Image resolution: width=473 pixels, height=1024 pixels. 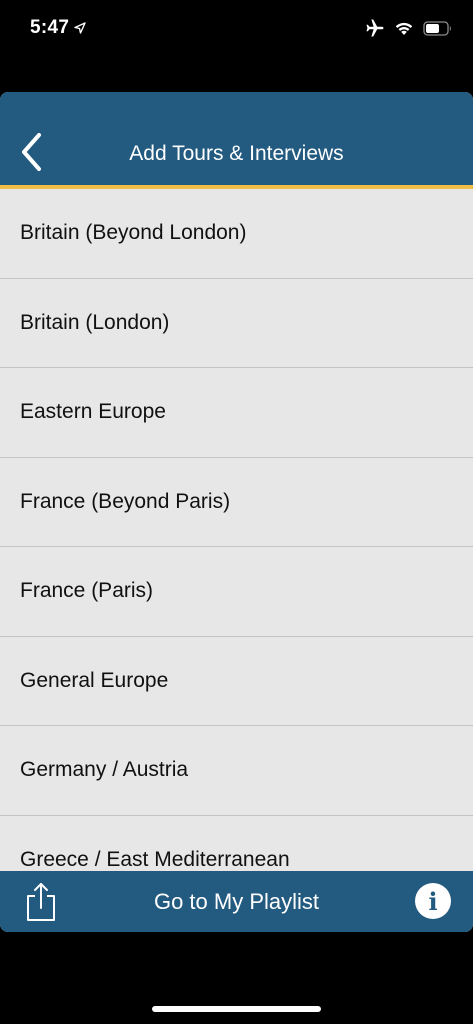 What do you see at coordinates (236, 323) in the screenshot?
I see `list-item: Britain (London)` at bounding box center [236, 323].